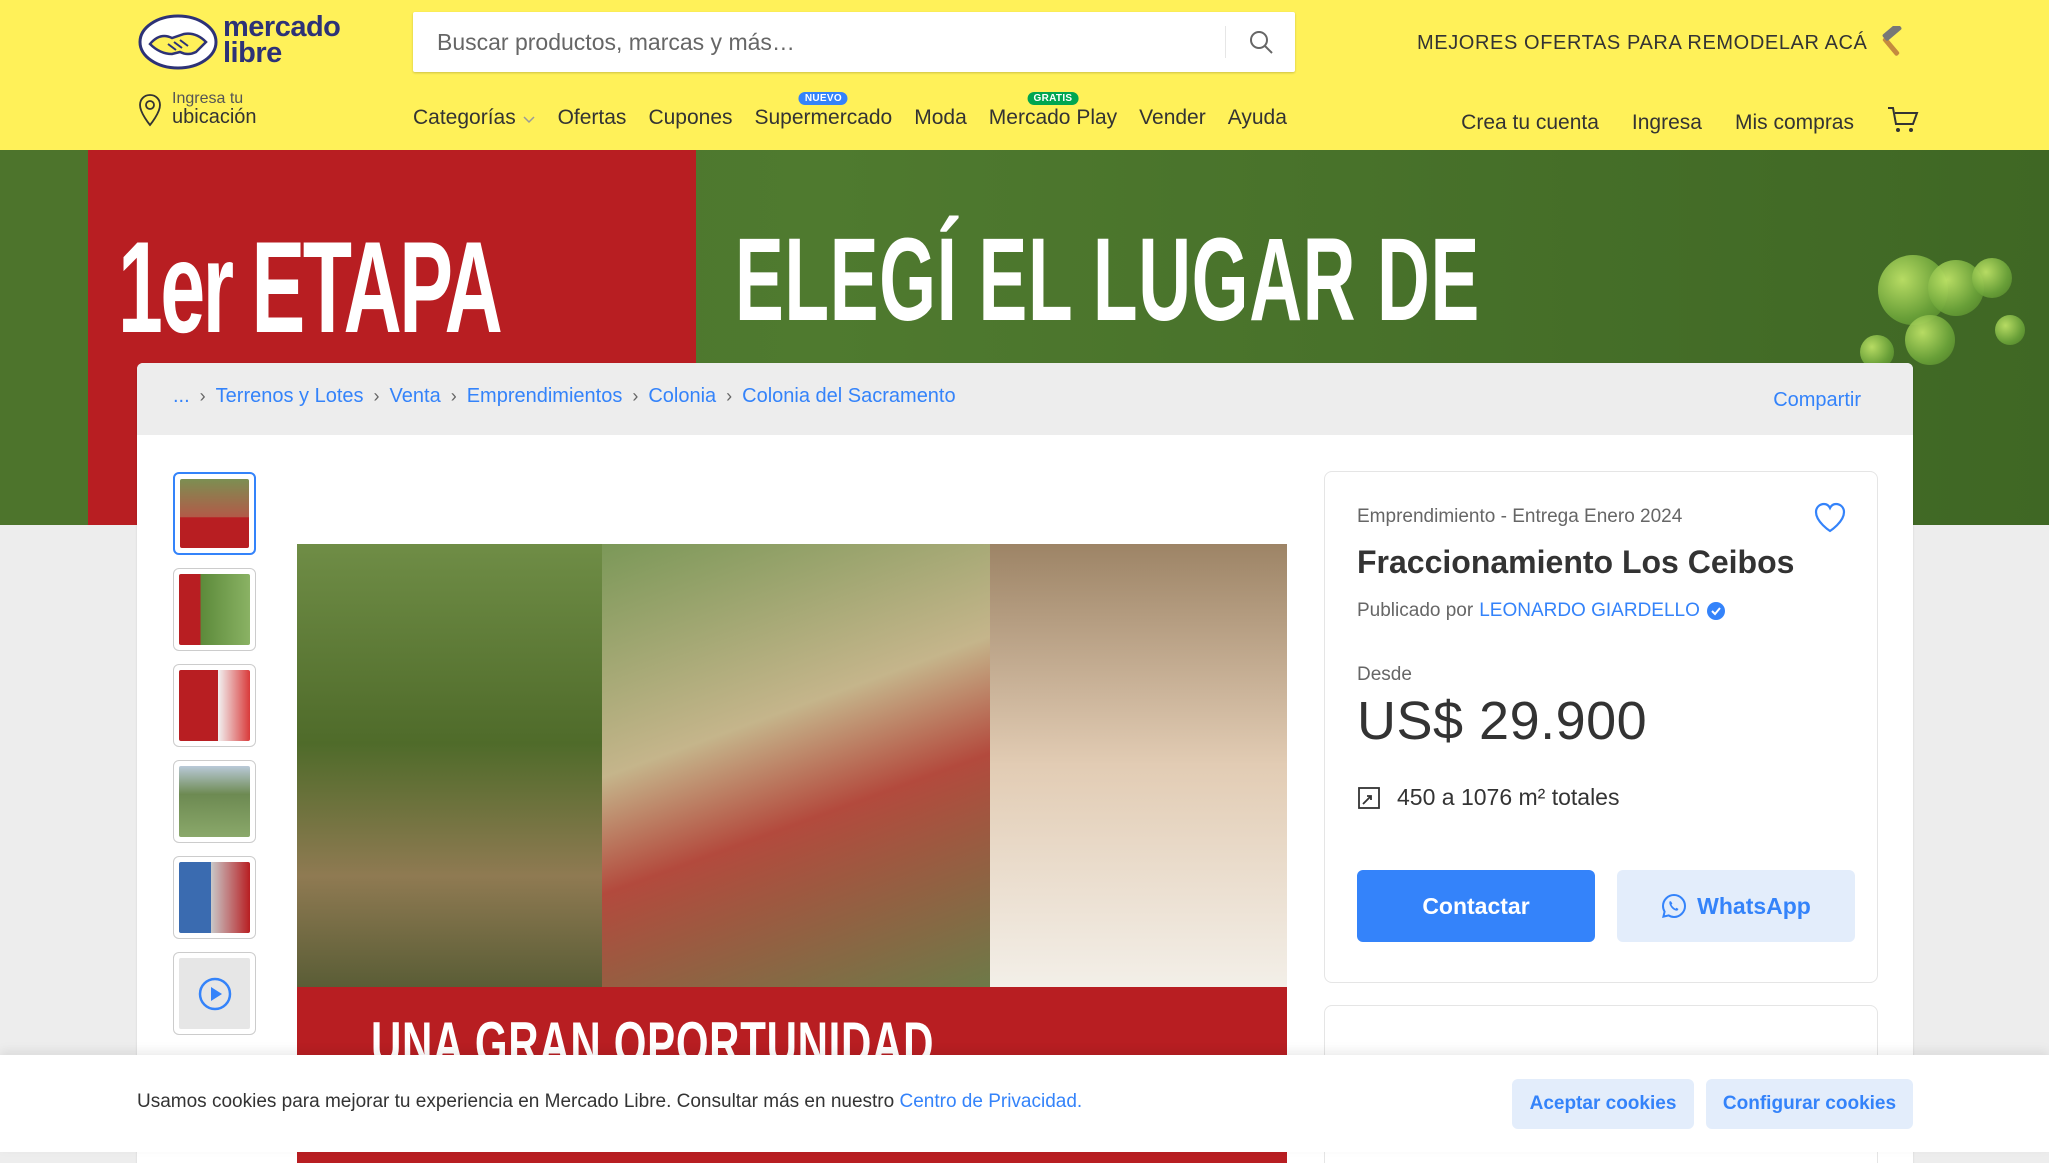  Describe the element at coordinates (474, 118) in the screenshot. I see `nav-categorias: Categorías` at that location.